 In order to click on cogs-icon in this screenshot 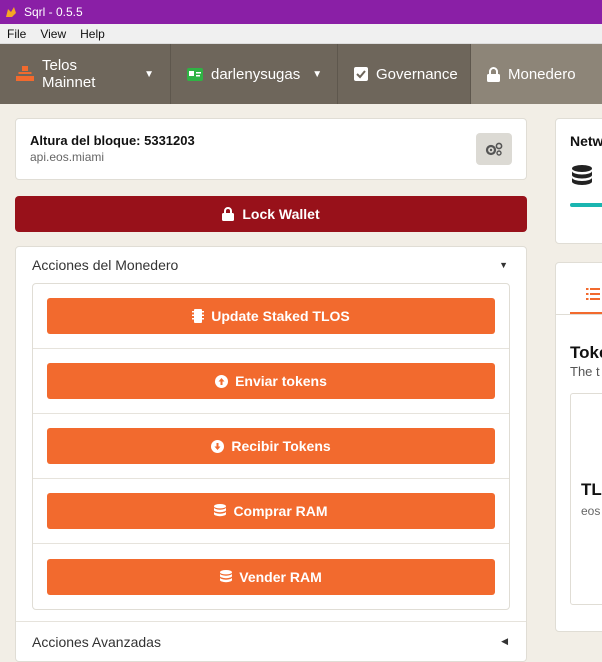, I will do `click(494, 149)`.